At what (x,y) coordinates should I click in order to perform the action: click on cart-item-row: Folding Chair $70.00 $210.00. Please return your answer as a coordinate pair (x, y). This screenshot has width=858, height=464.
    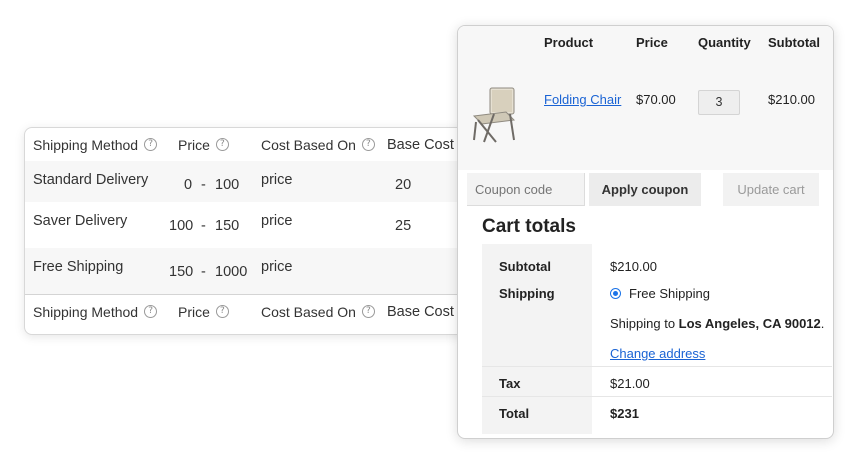
    Looking at the image, I should click on (645, 120).